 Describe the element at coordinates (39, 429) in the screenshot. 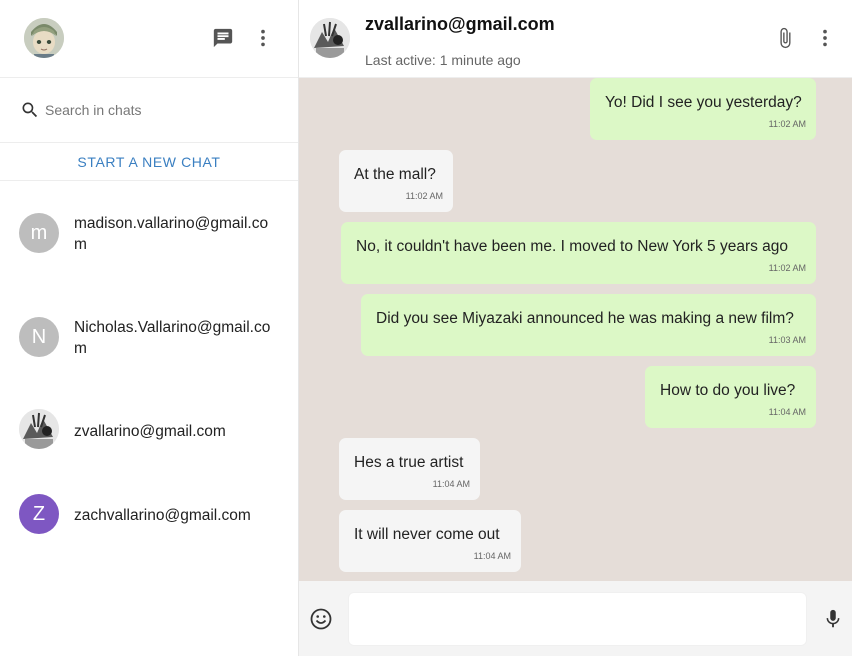

I see `contact-avatar` at that location.